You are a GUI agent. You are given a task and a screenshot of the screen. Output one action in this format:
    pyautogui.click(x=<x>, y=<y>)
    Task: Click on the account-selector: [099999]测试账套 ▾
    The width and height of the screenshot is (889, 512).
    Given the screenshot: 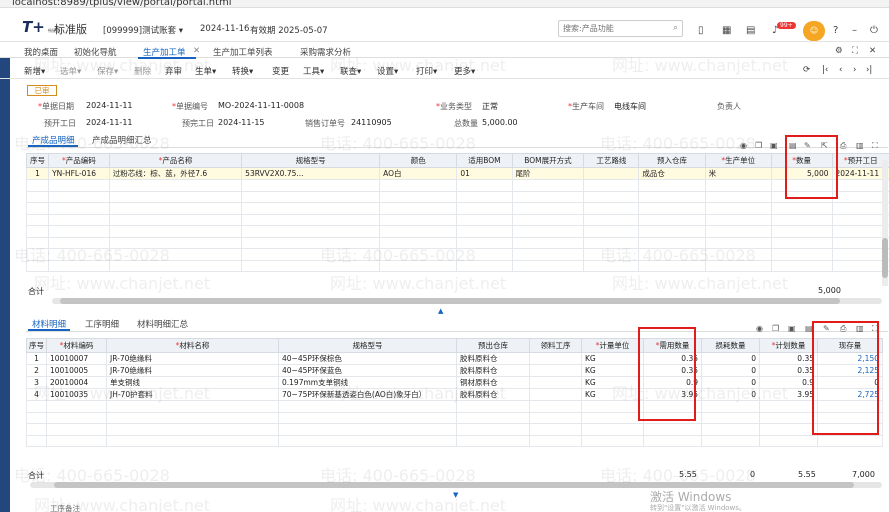 What is the action you would take?
    pyautogui.click(x=143, y=30)
    